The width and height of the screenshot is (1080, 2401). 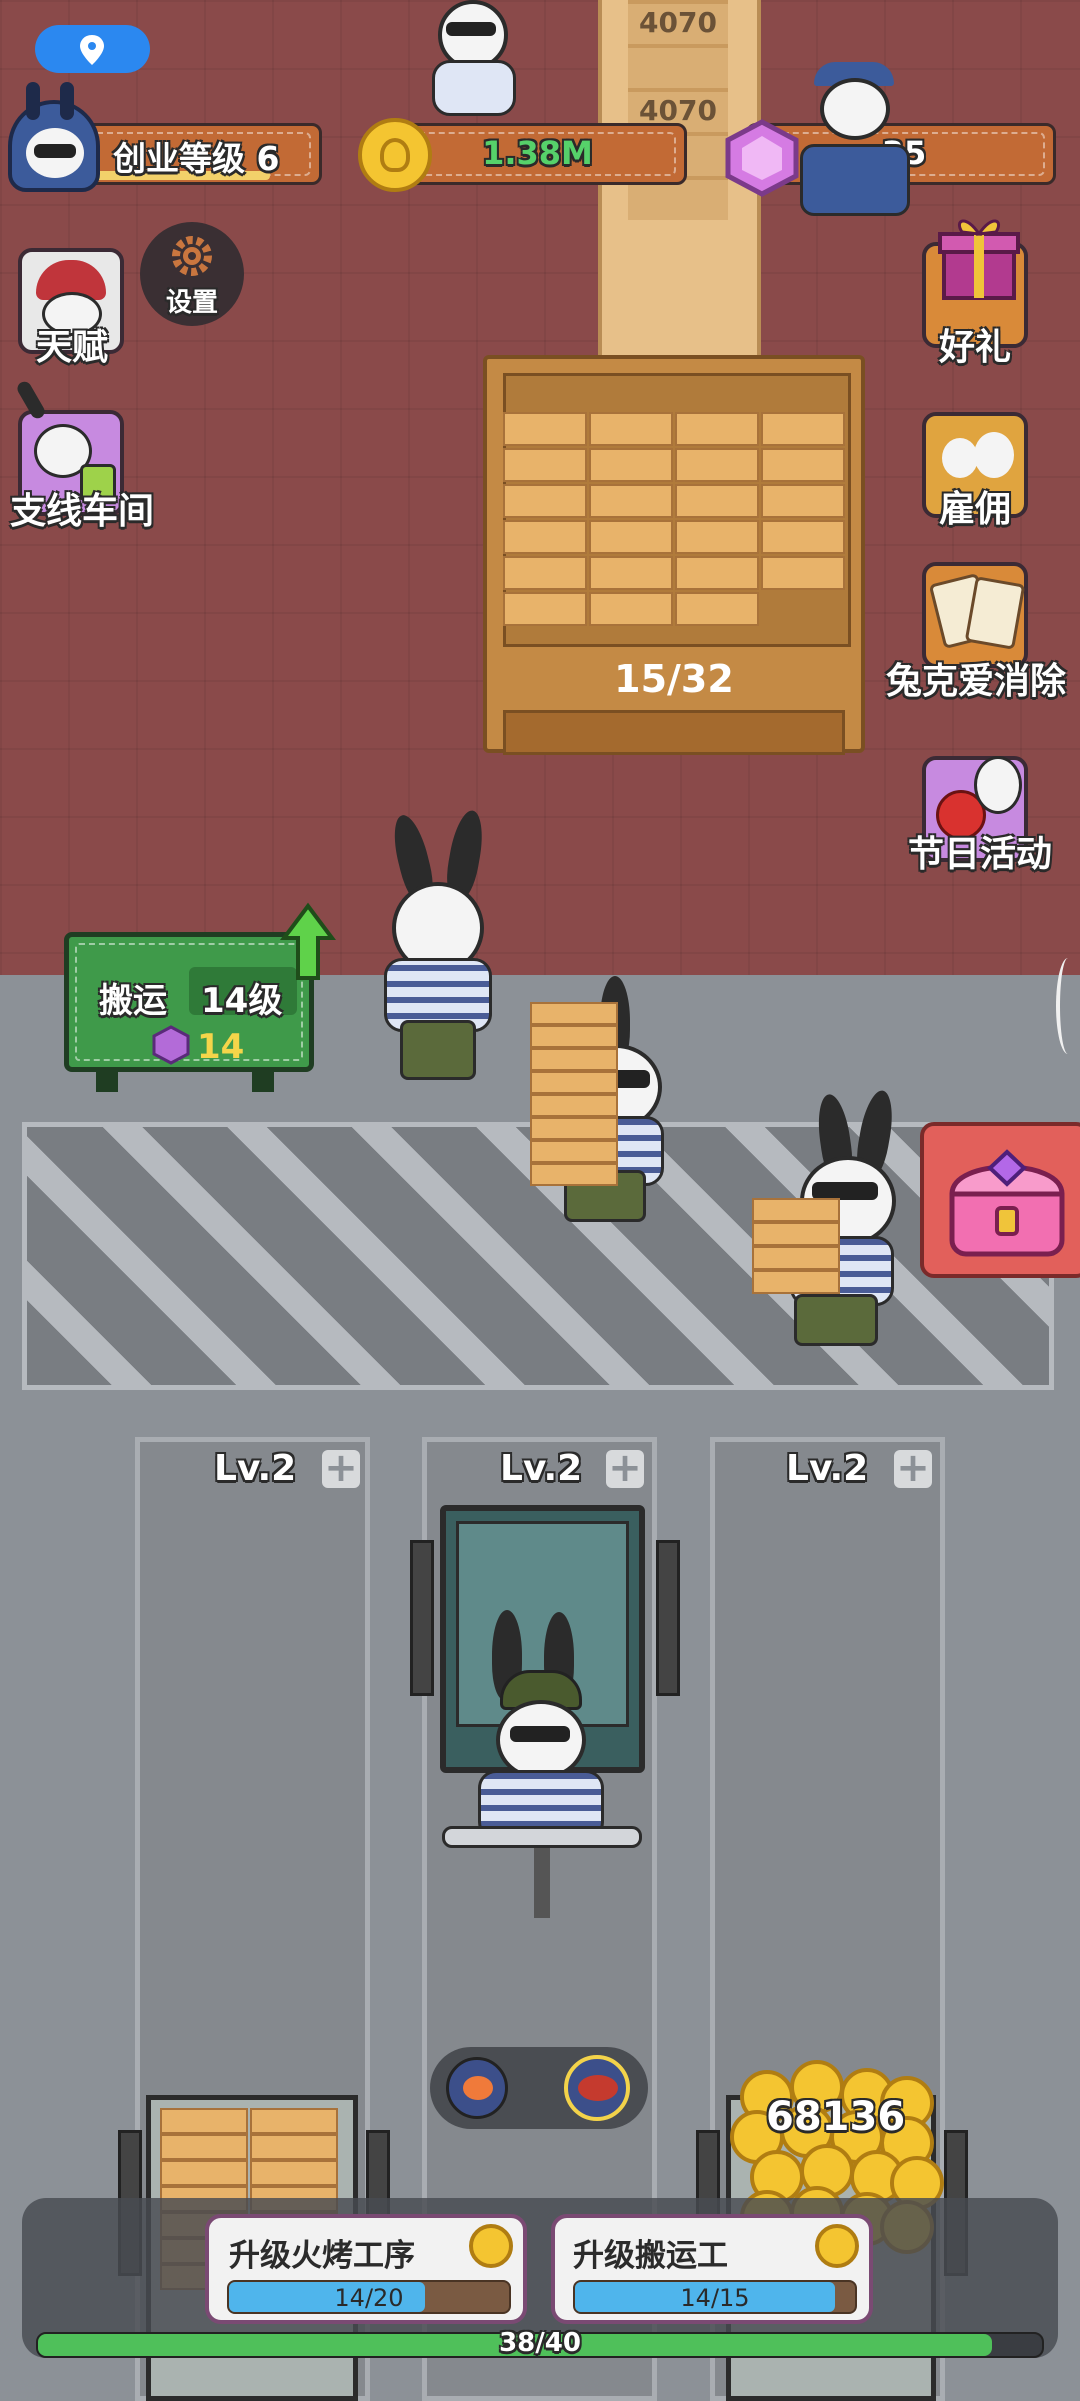 I want to click on food-toggle, so click(x=539, y=2088).